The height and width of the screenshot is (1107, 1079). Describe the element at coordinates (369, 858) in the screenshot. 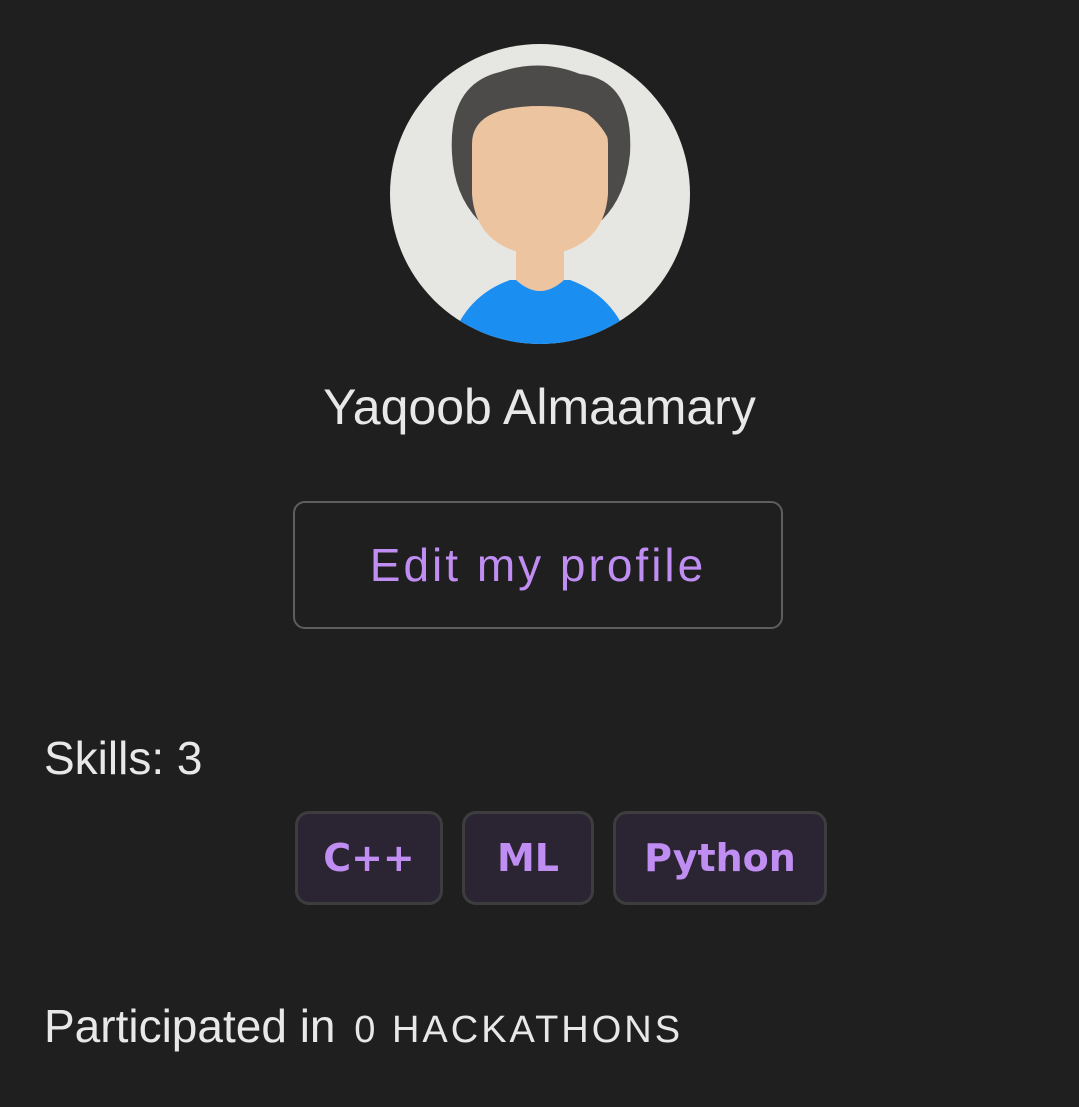

I see `skill-chip-cpp: C++` at that location.